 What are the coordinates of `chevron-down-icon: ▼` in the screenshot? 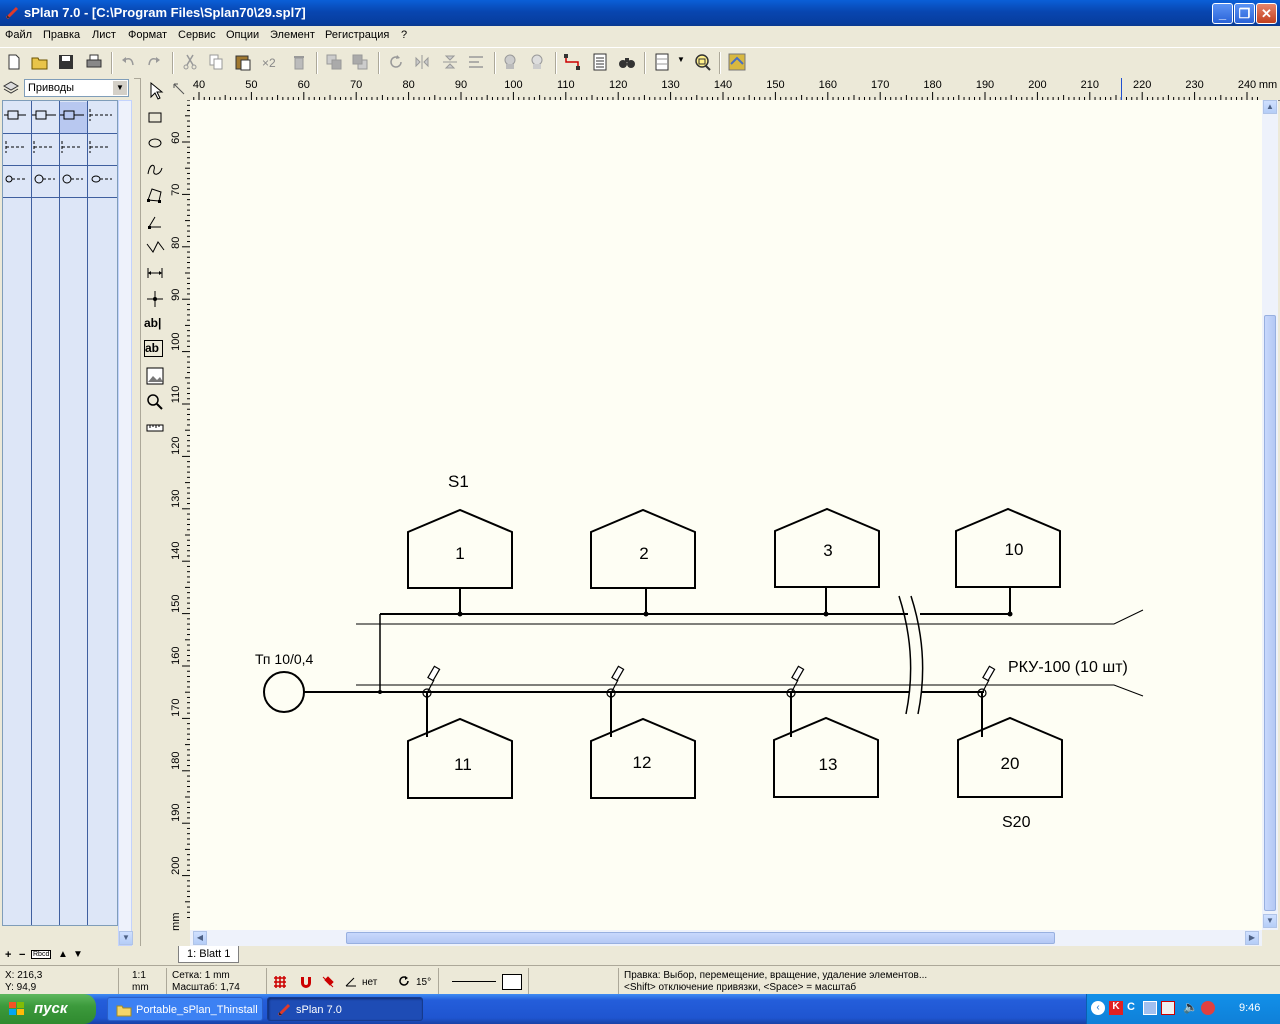 It's located at (120, 88).